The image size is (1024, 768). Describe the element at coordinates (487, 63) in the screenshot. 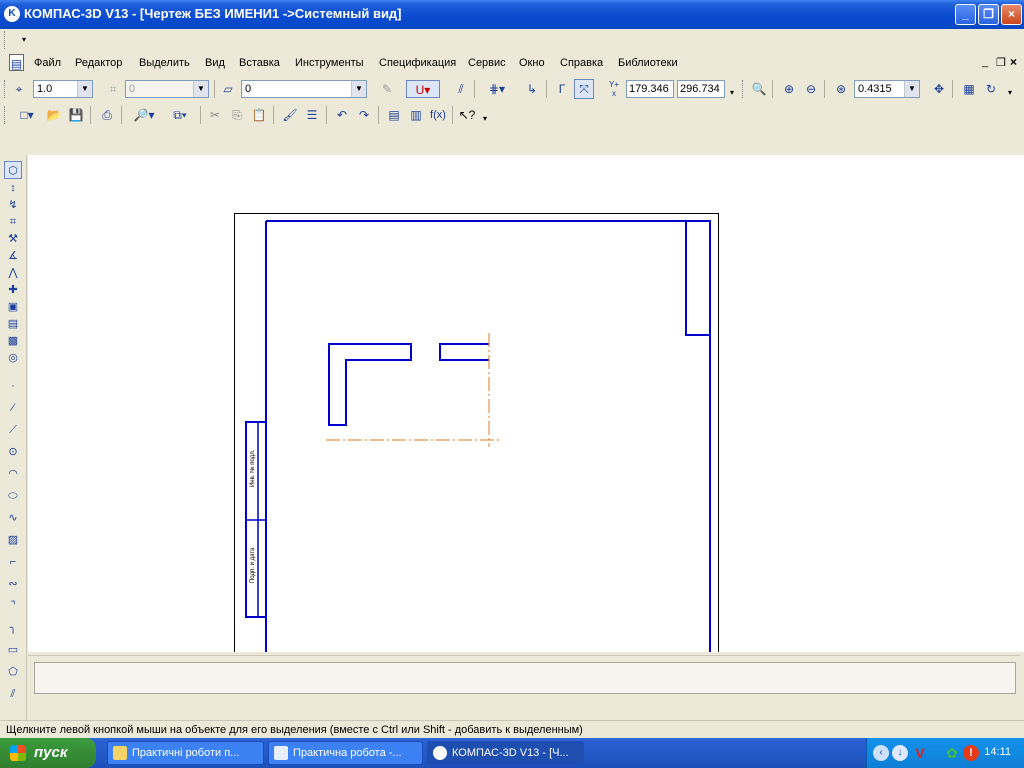

I see `menu-item-8: Сервис` at that location.